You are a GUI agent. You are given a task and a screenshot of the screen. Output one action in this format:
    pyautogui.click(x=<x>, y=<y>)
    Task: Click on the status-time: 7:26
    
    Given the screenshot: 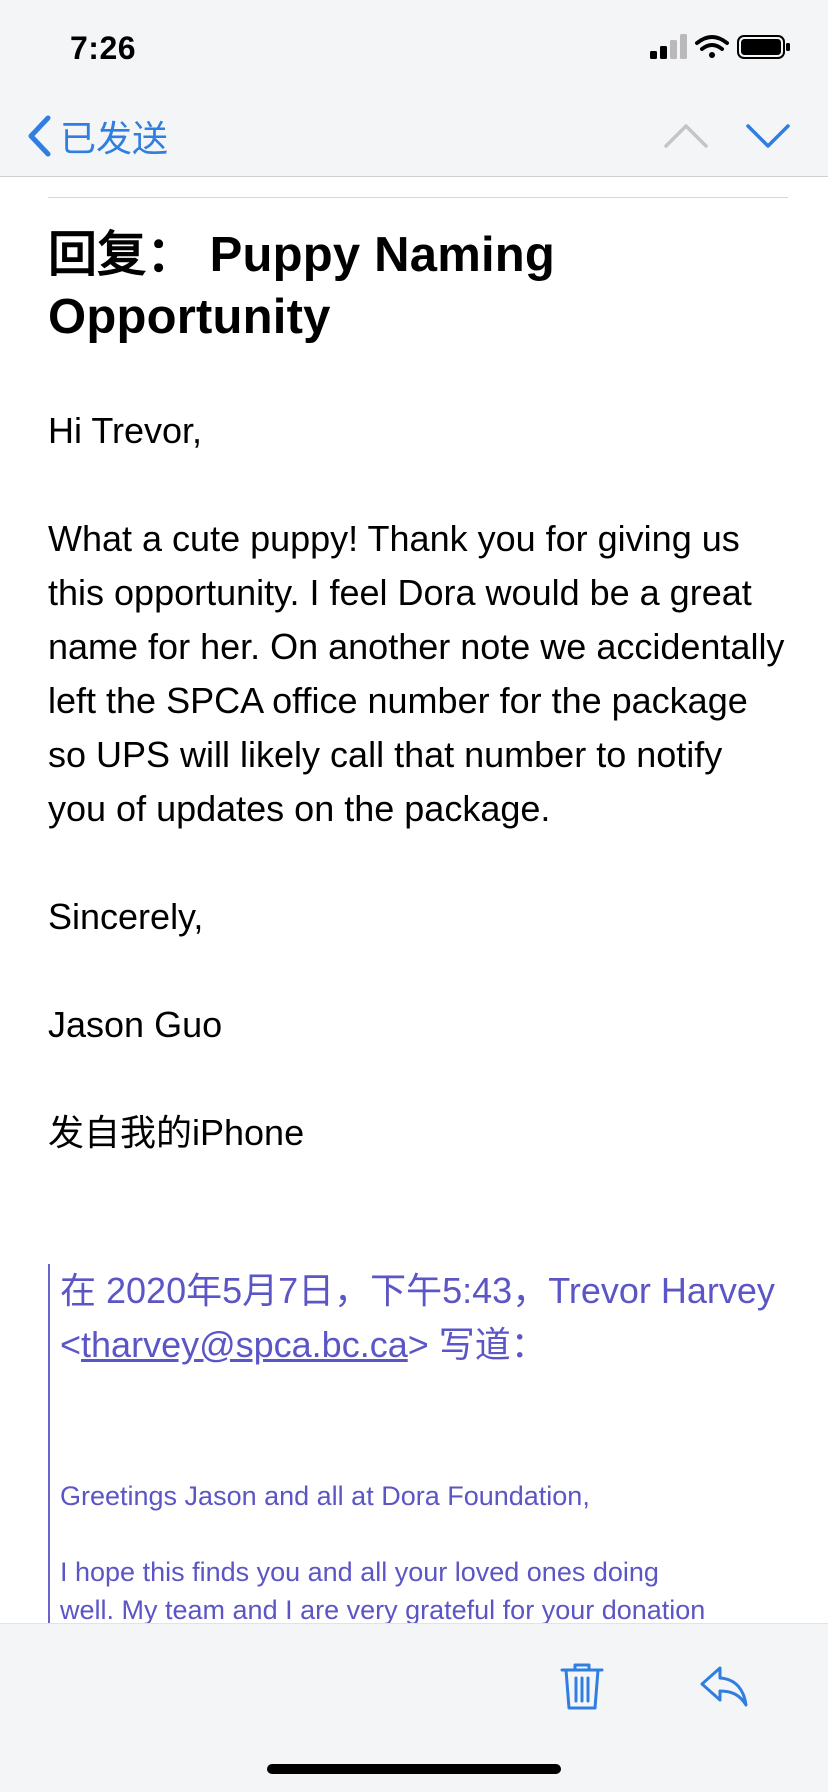 What is the action you would take?
    pyautogui.click(x=103, y=48)
    